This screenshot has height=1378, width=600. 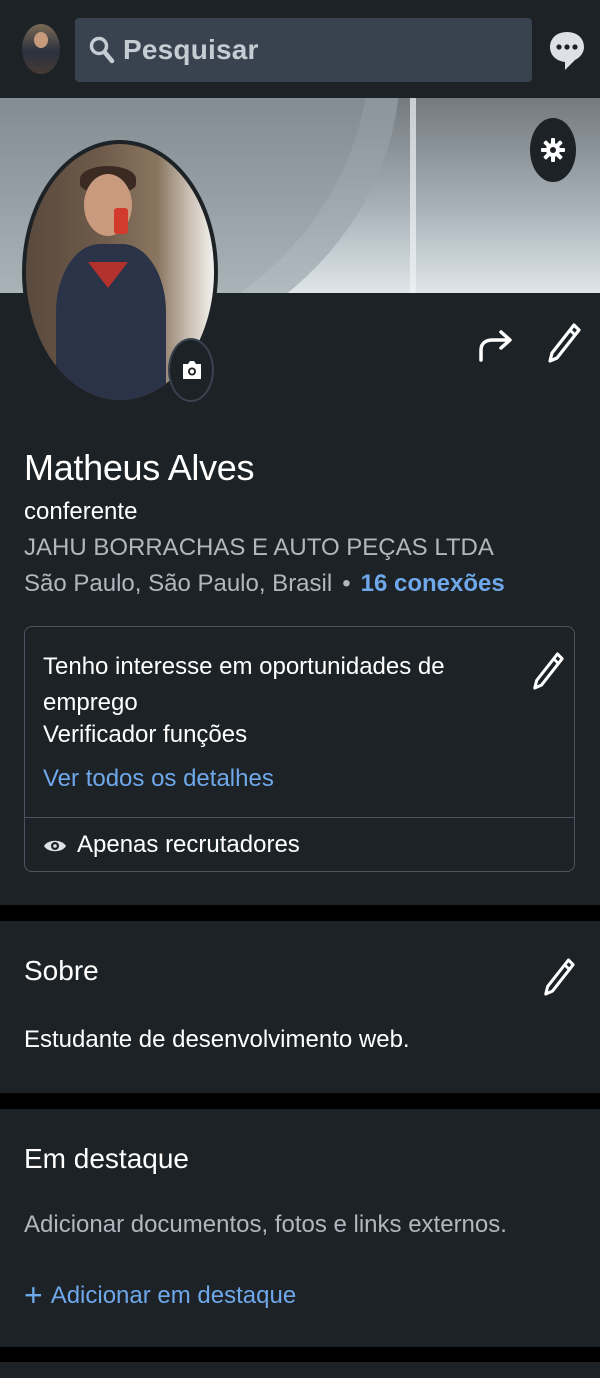 What do you see at coordinates (145, 734) in the screenshot?
I see `open-to-work-roles: Verificador funções` at bounding box center [145, 734].